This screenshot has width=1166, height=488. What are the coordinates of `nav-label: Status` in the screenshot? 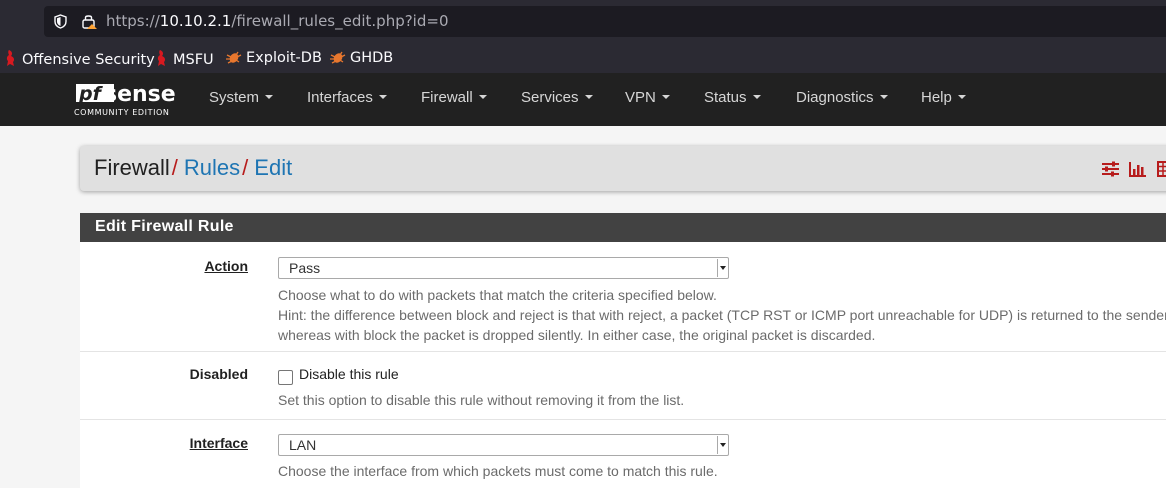 It's located at (725, 97).